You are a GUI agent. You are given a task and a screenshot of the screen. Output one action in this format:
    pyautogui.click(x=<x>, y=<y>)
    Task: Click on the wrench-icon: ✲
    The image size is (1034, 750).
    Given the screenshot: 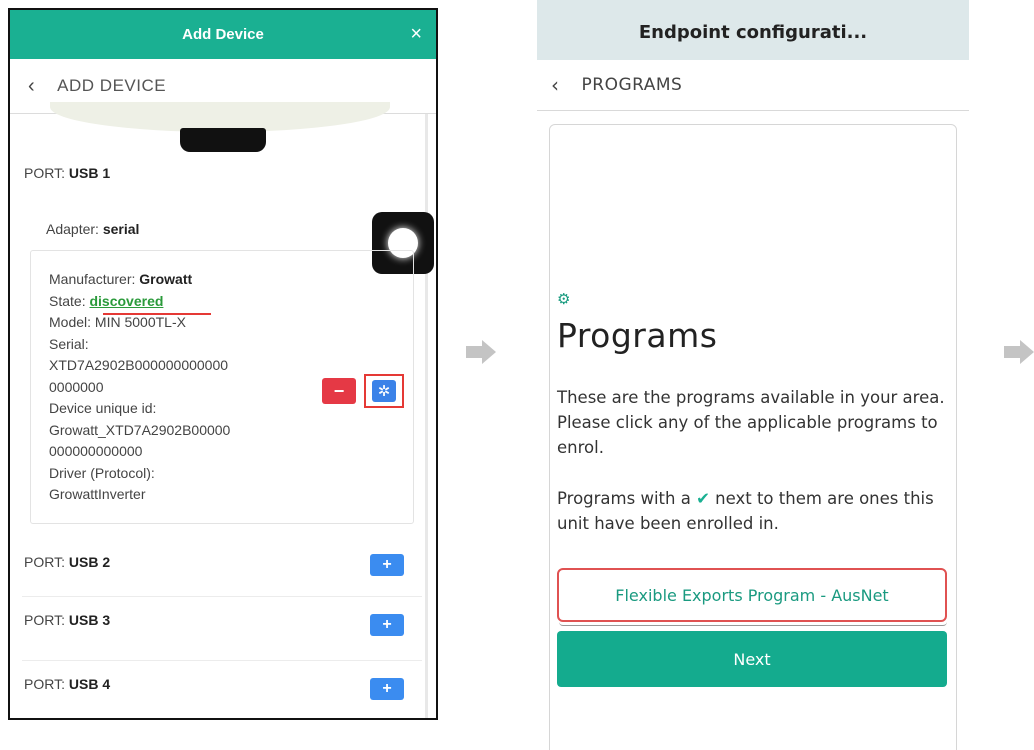 What is the action you would take?
    pyautogui.click(x=384, y=391)
    